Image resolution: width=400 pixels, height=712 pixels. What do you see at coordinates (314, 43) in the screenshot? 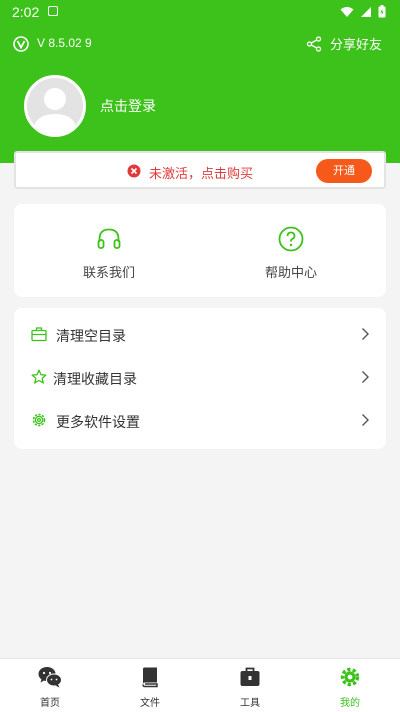
I see `share-icon` at bounding box center [314, 43].